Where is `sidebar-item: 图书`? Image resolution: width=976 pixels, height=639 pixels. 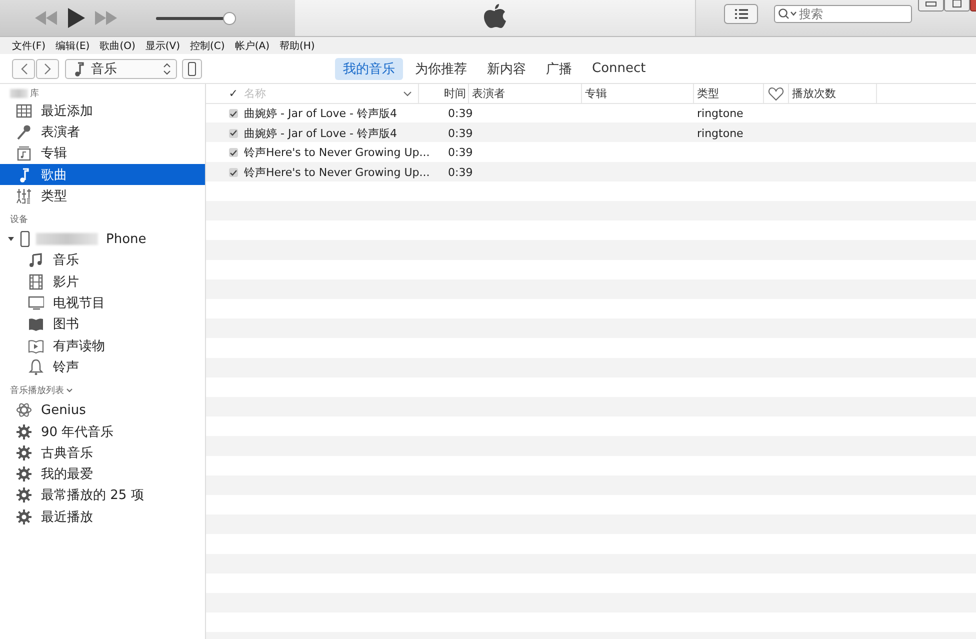 sidebar-item: 图书 is located at coordinates (102, 324).